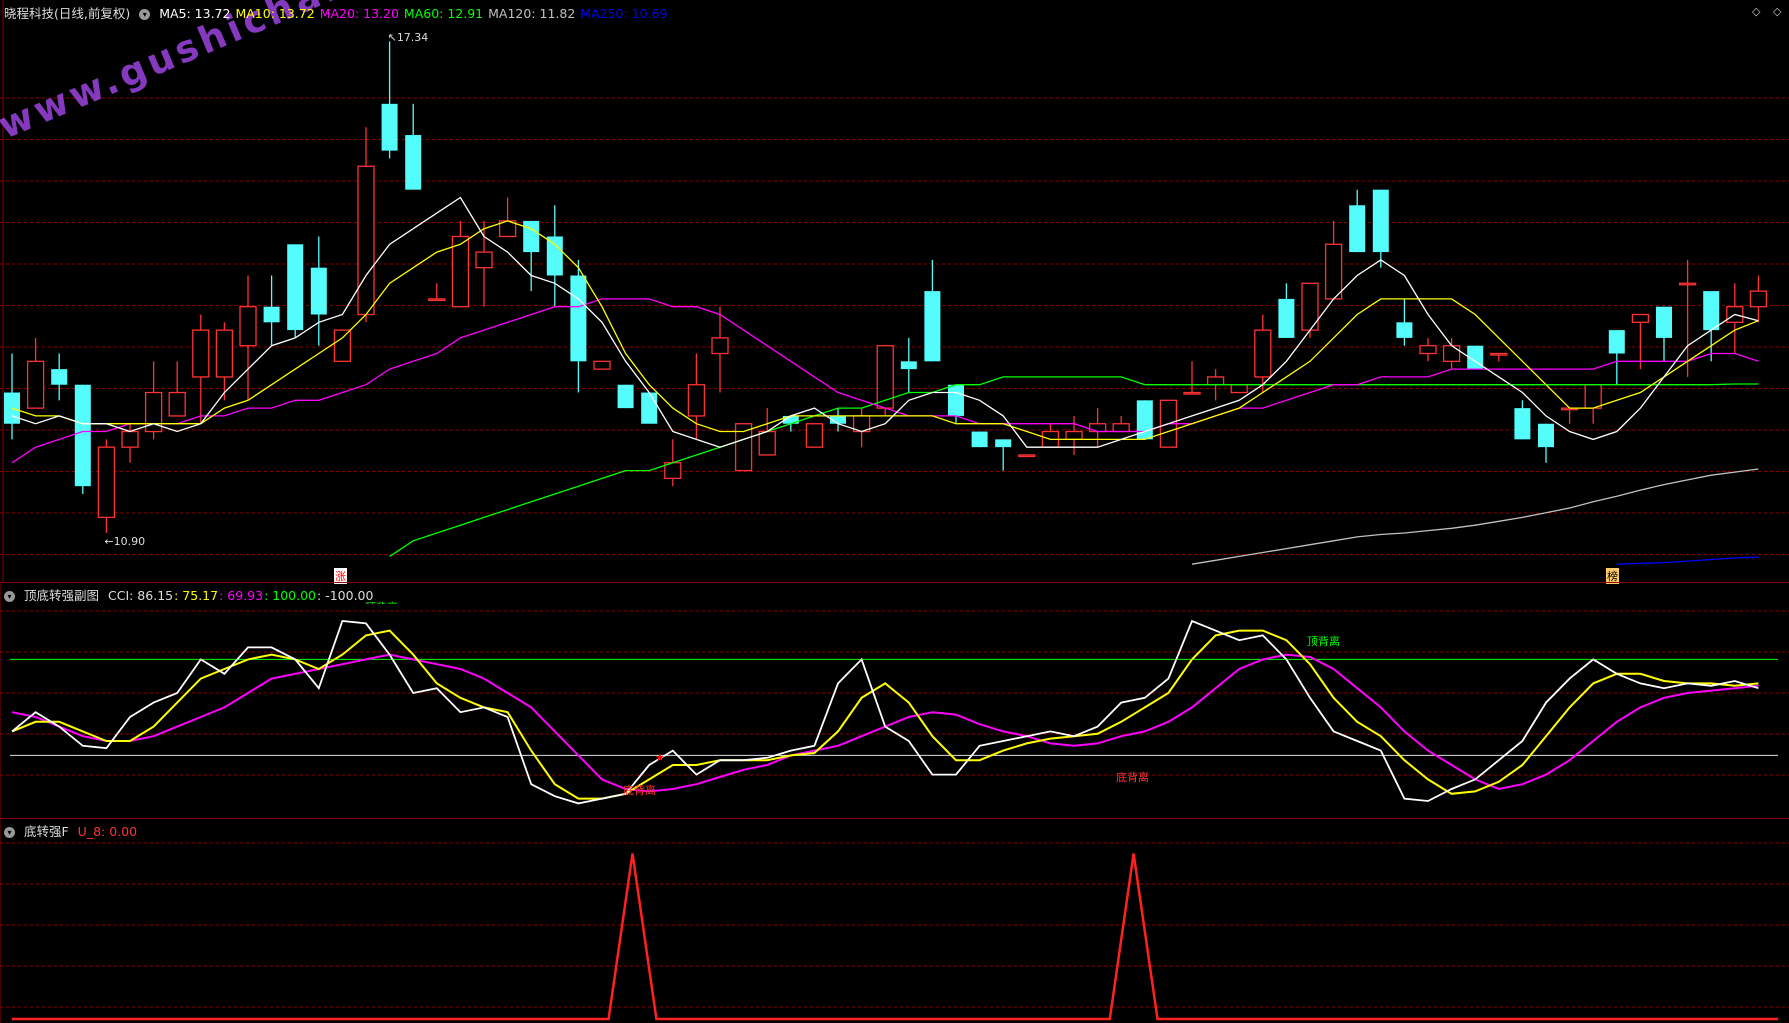  Describe the element at coordinates (125, 541) in the screenshot. I see `low-price-label: ←10.90` at that location.